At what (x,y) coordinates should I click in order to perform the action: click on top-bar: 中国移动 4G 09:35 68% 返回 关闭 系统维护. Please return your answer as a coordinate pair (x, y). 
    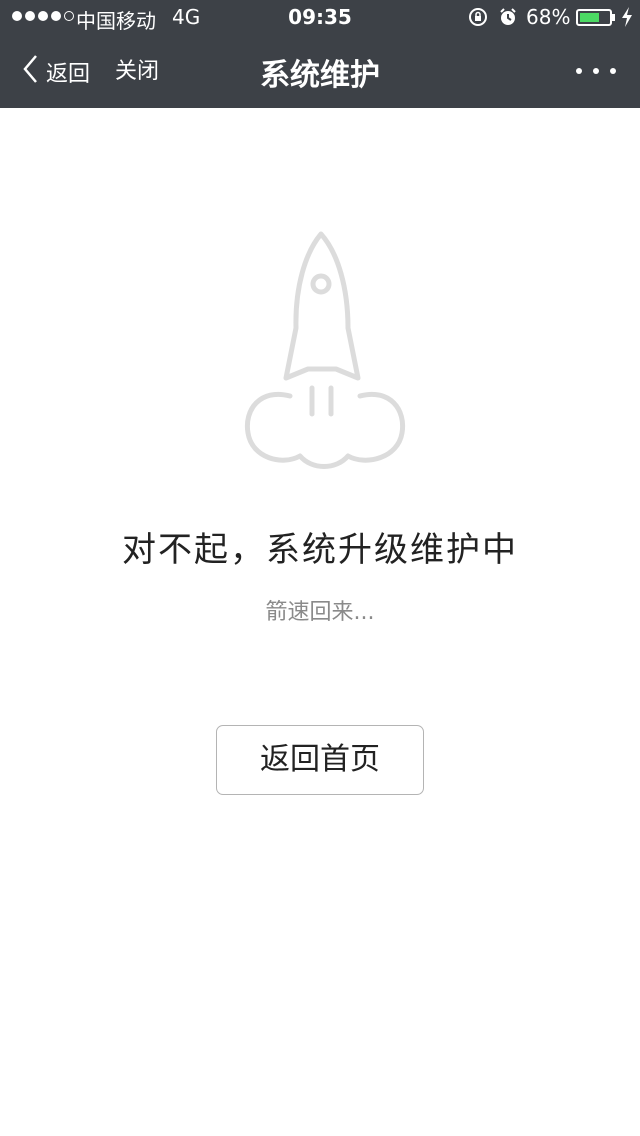
    Looking at the image, I should click on (320, 54).